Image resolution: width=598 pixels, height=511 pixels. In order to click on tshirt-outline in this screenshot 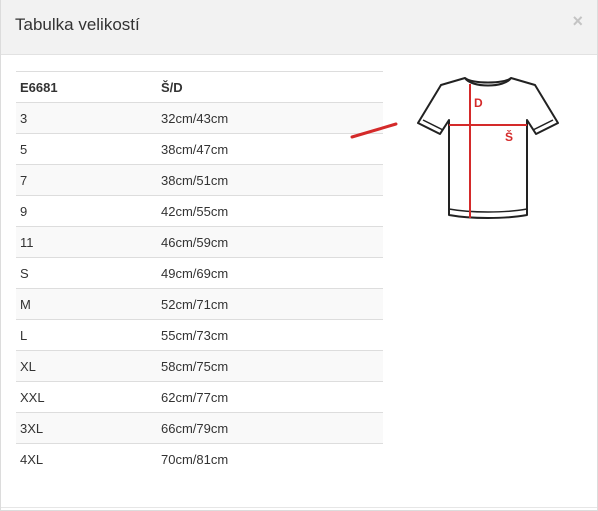, I will do `click(488, 148)`.